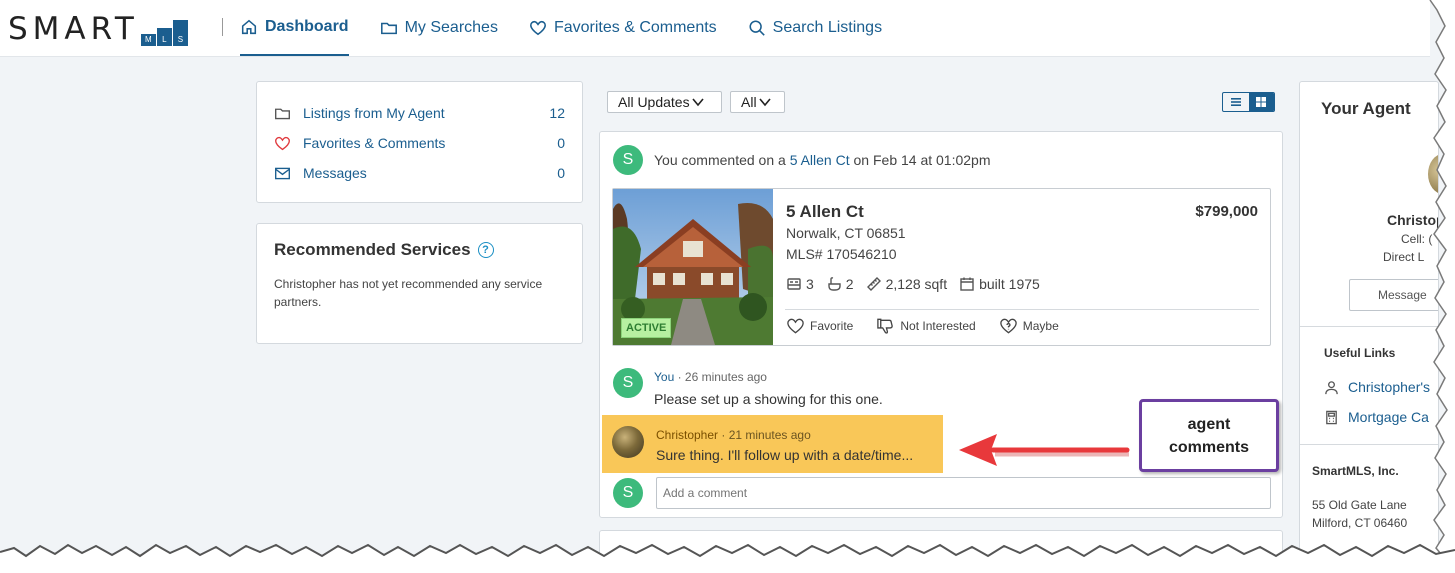 The width and height of the screenshot is (1455, 573). I want to click on activity-card-next, so click(941, 551).